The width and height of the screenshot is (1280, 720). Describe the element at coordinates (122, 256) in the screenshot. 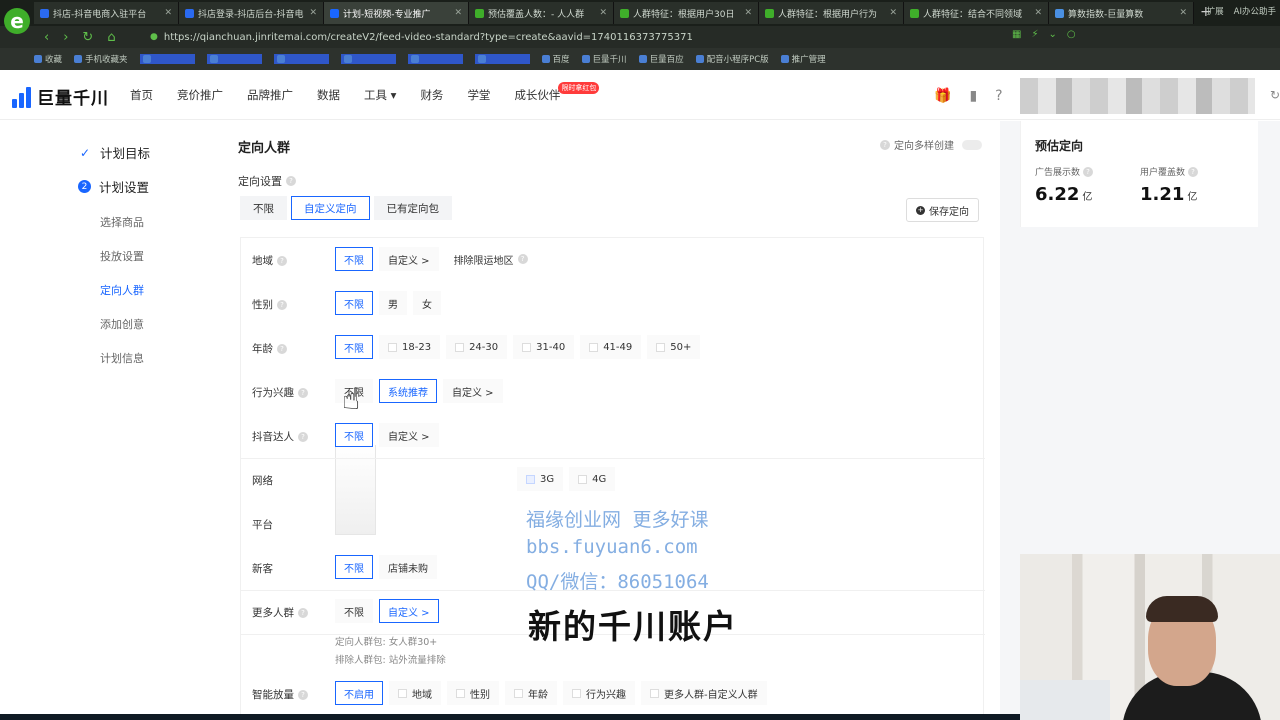

I see `substep-item: 投放设置` at that location.